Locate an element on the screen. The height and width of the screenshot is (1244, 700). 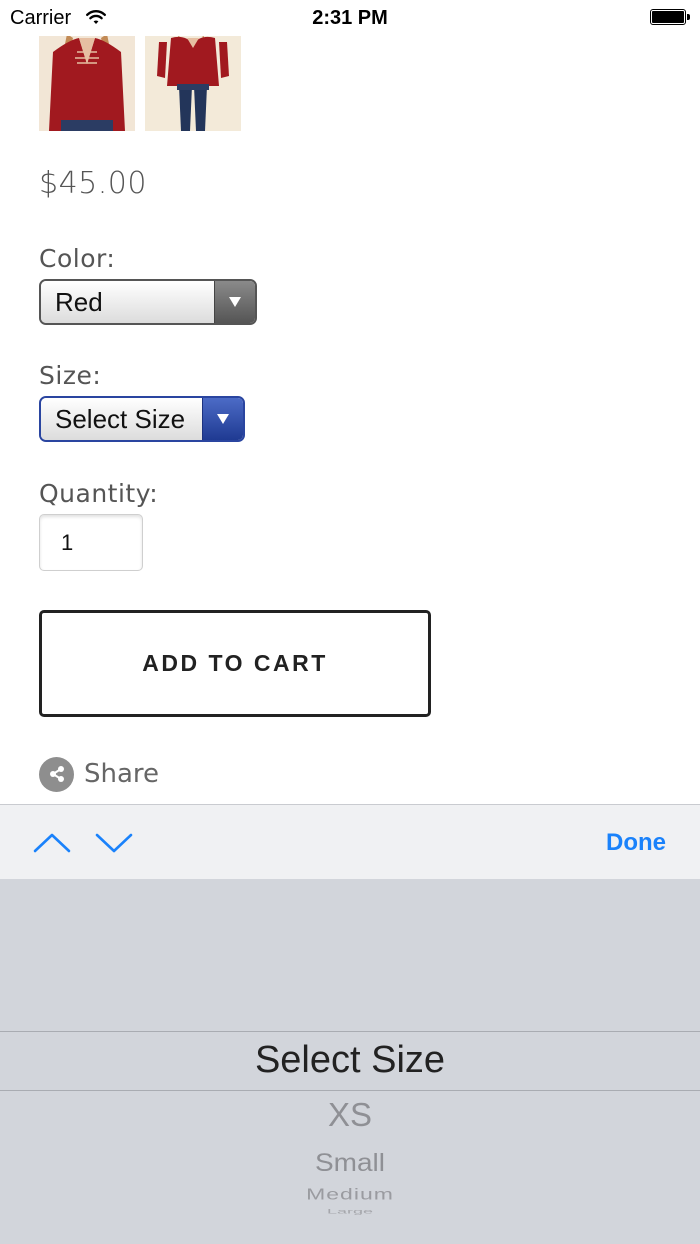
status-bar: Carrier 2:31 PM is located at coordinates (350, 18).